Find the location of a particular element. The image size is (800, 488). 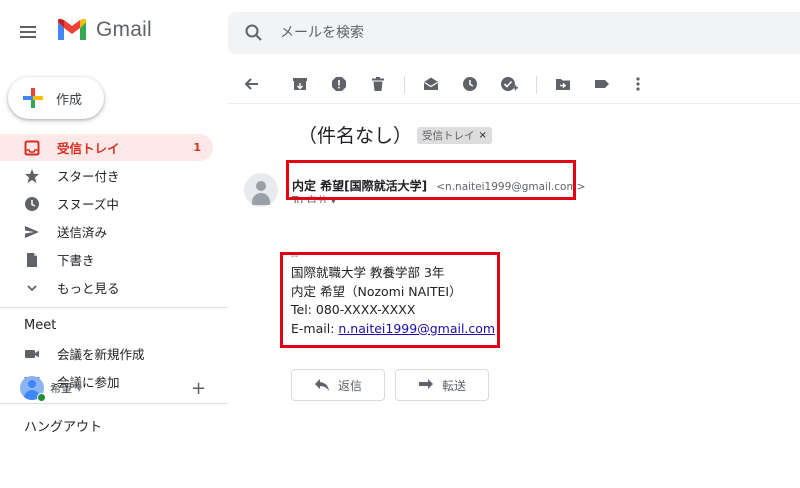

main-menu-button is located at coordinates (28, 32).